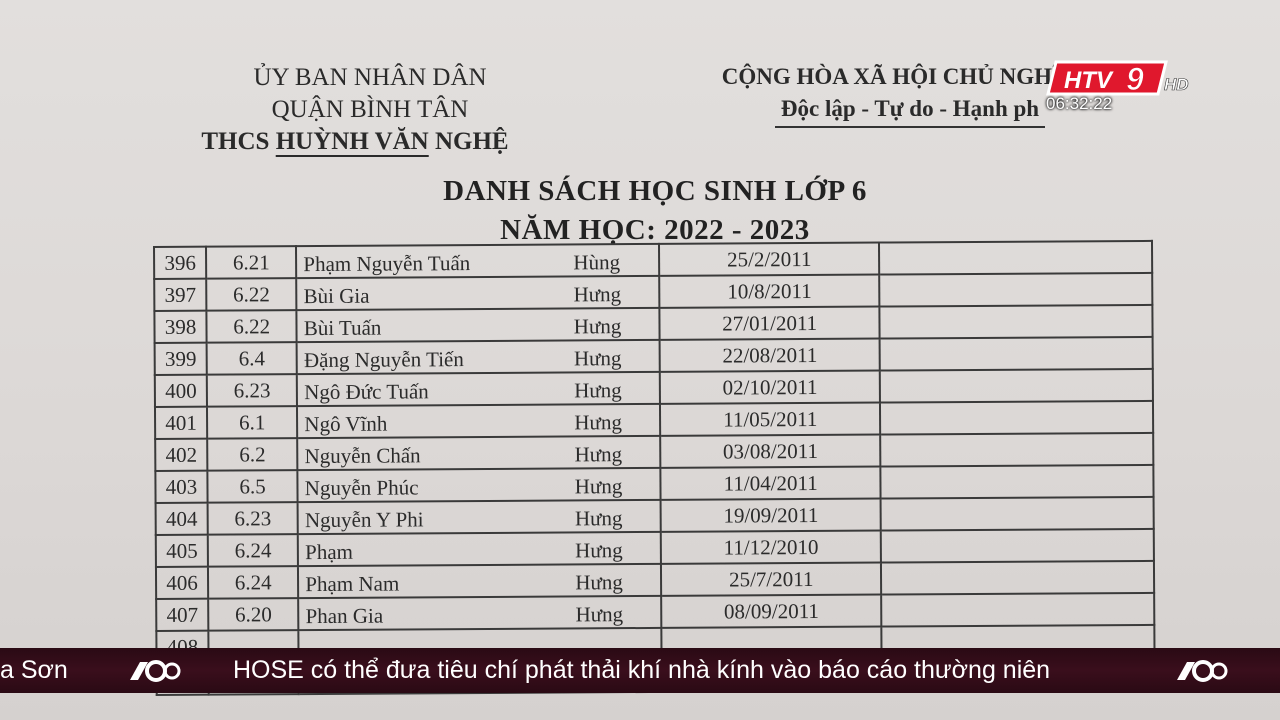 Image resolution: width=1280 pixels, height=720 pixels. Describe the element at coordinates (238, 141) in the screenshot. I see `issuer-line-3-prefix: THCS` at that location.